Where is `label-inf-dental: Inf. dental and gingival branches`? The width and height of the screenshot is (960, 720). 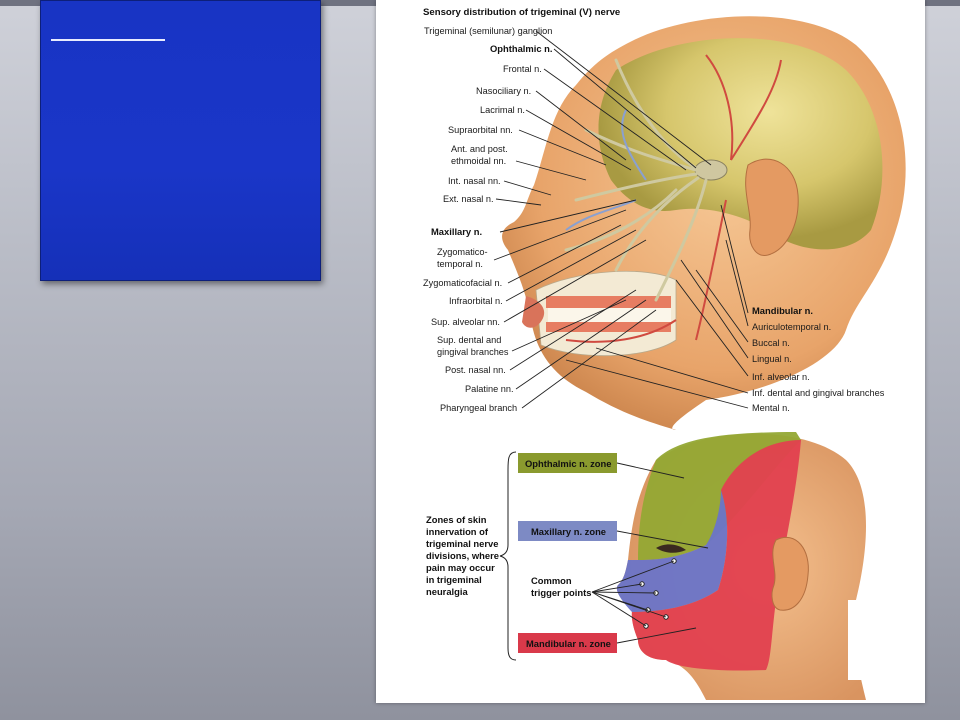
label-inf-dental: Inf. dental and gingival branches is located at coordinates (818, 393).